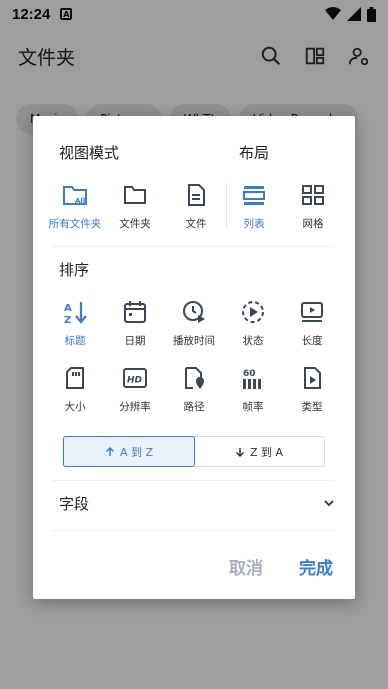 This screenshot has width=388, height=689. What do you see at coordinates (75, 224) in the screenshot?
I see `view-mode-label: 所有文件夹` at bounding box center [75, 224].